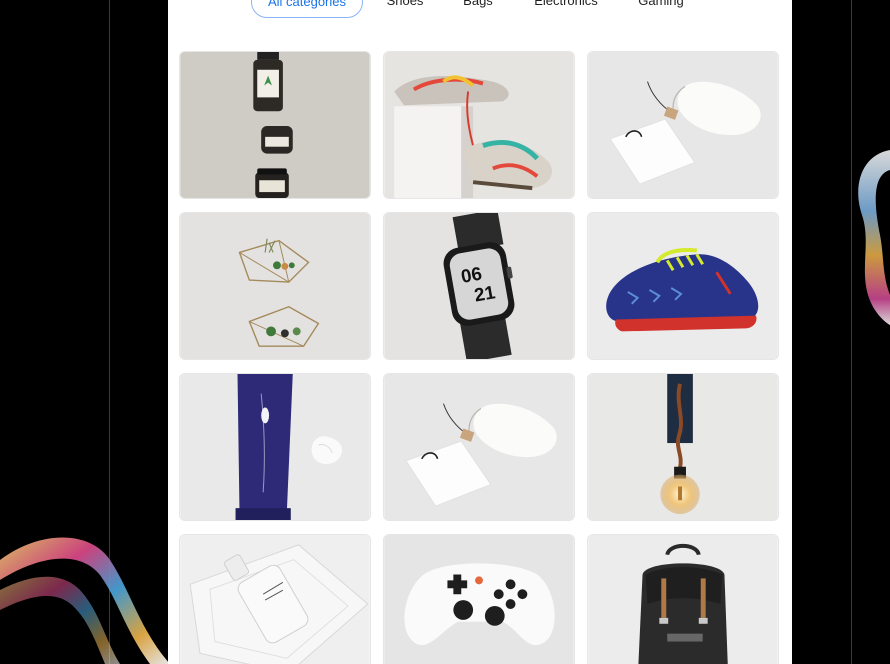 Image resolution: width=890 pixels, height=664 pixels. I want to click on product-card-geometric-planters, so click(275, 286).